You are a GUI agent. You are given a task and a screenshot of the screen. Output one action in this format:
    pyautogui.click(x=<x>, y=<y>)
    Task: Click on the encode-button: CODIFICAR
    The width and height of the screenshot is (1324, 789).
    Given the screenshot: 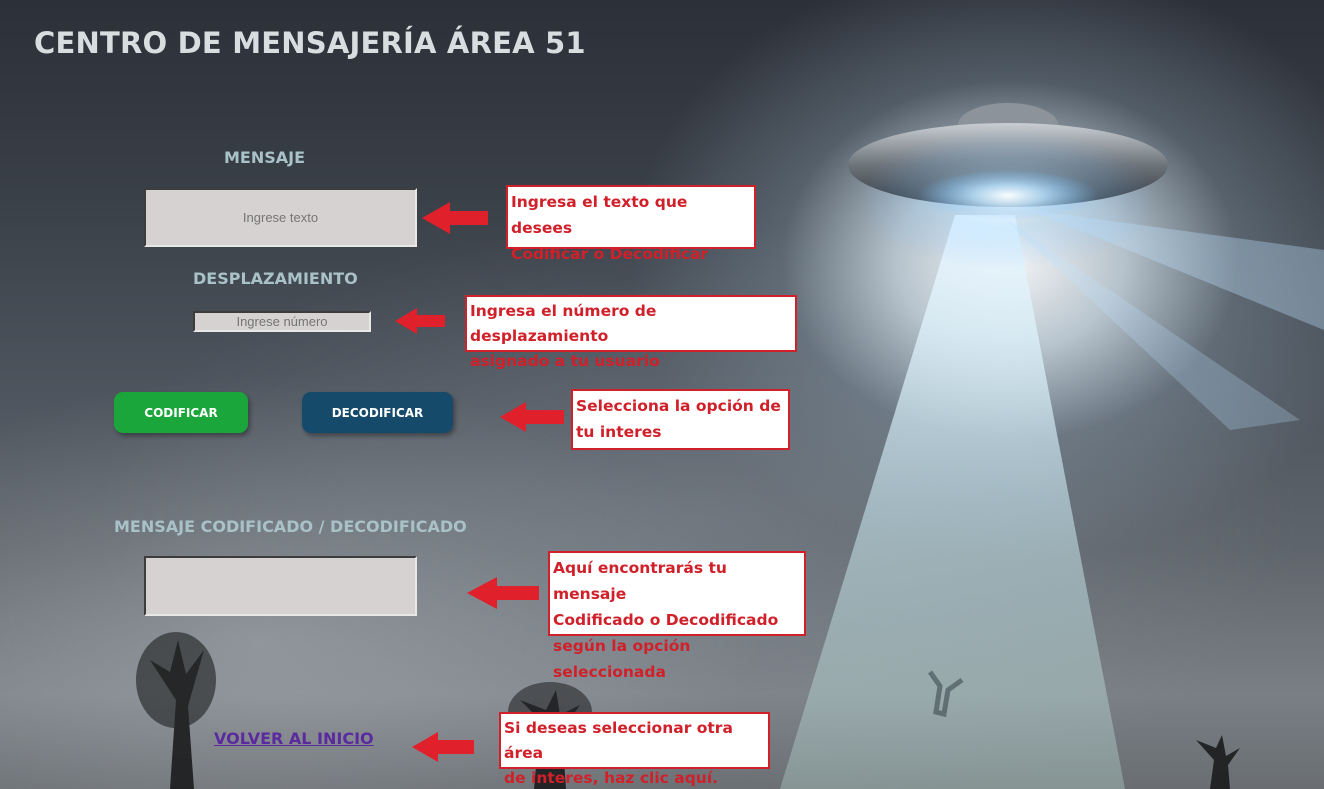 What is the action you would take?
    pyautogui.click(x=181, y=412)
    